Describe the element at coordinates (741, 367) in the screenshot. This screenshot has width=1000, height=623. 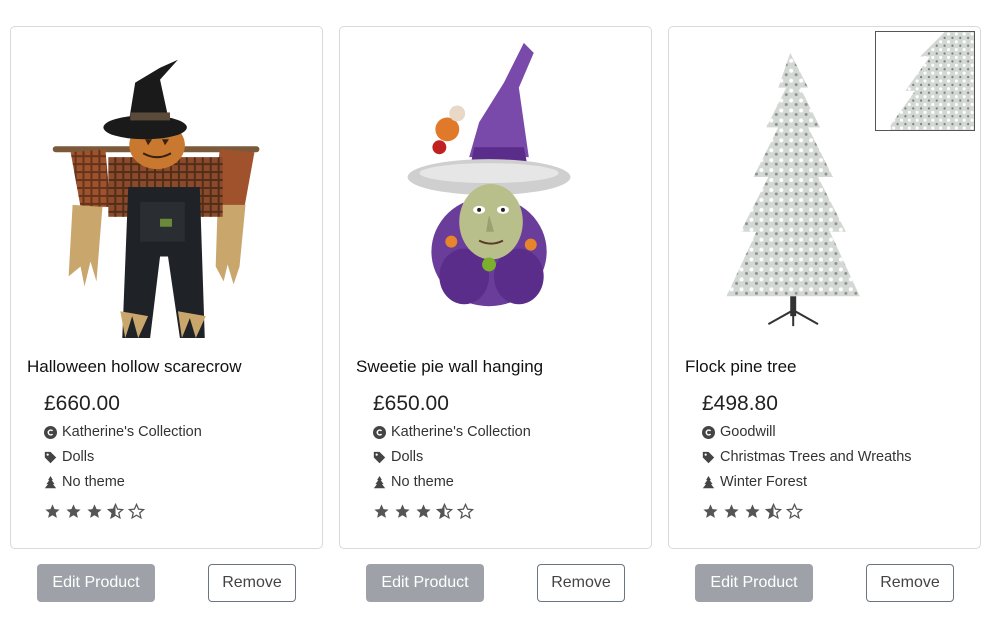
I see `product-title: Flock pine tree` at that location.